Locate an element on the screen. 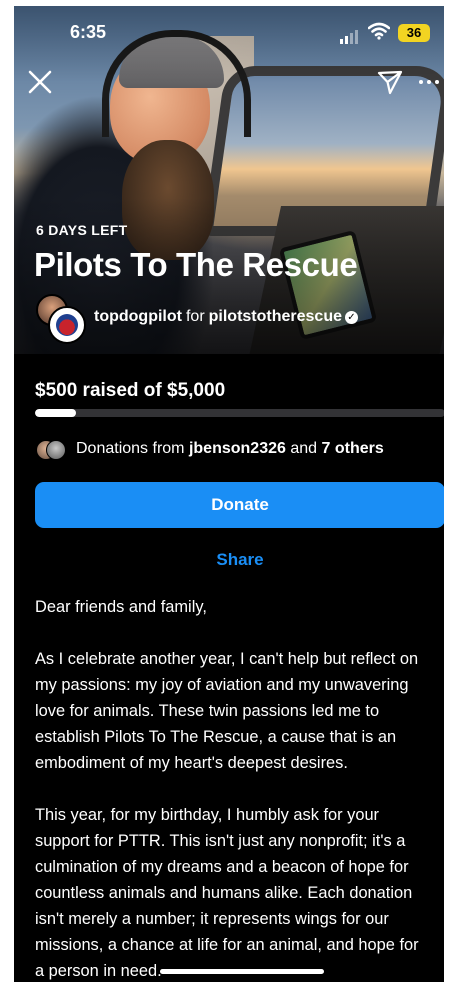 The image size is (456, 982). pttr-logo-icon is located at coordinates (67, 325).